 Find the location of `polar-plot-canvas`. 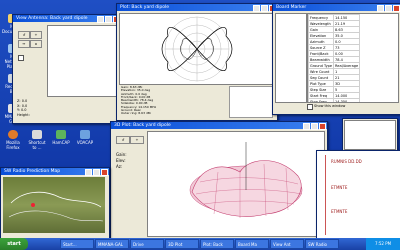

polar-plot-canvas is located at coordinates (197, 49).